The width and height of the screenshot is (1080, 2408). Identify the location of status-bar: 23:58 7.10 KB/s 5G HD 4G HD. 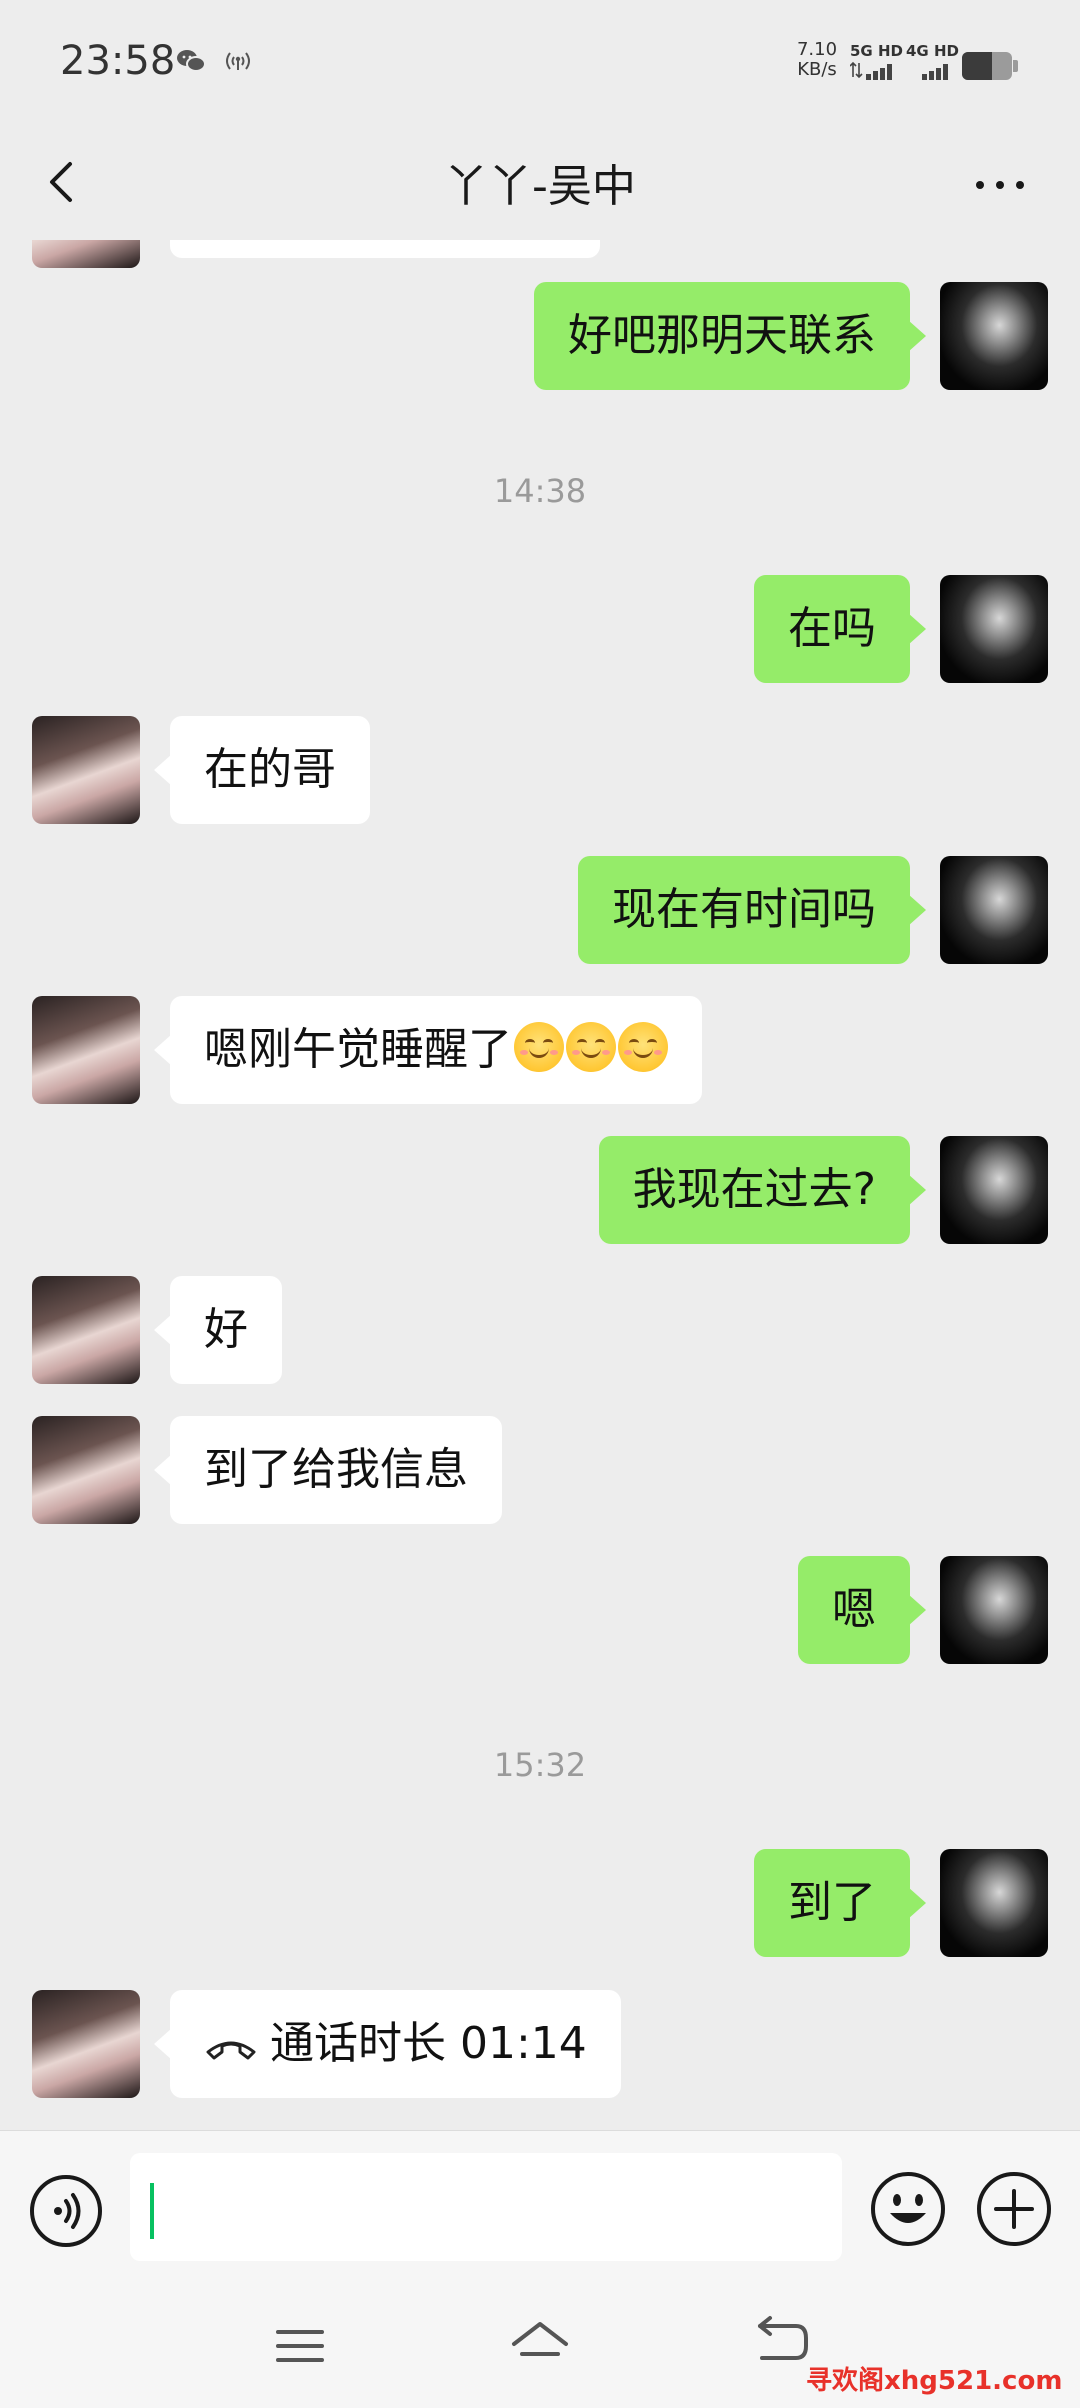
(540, 65).